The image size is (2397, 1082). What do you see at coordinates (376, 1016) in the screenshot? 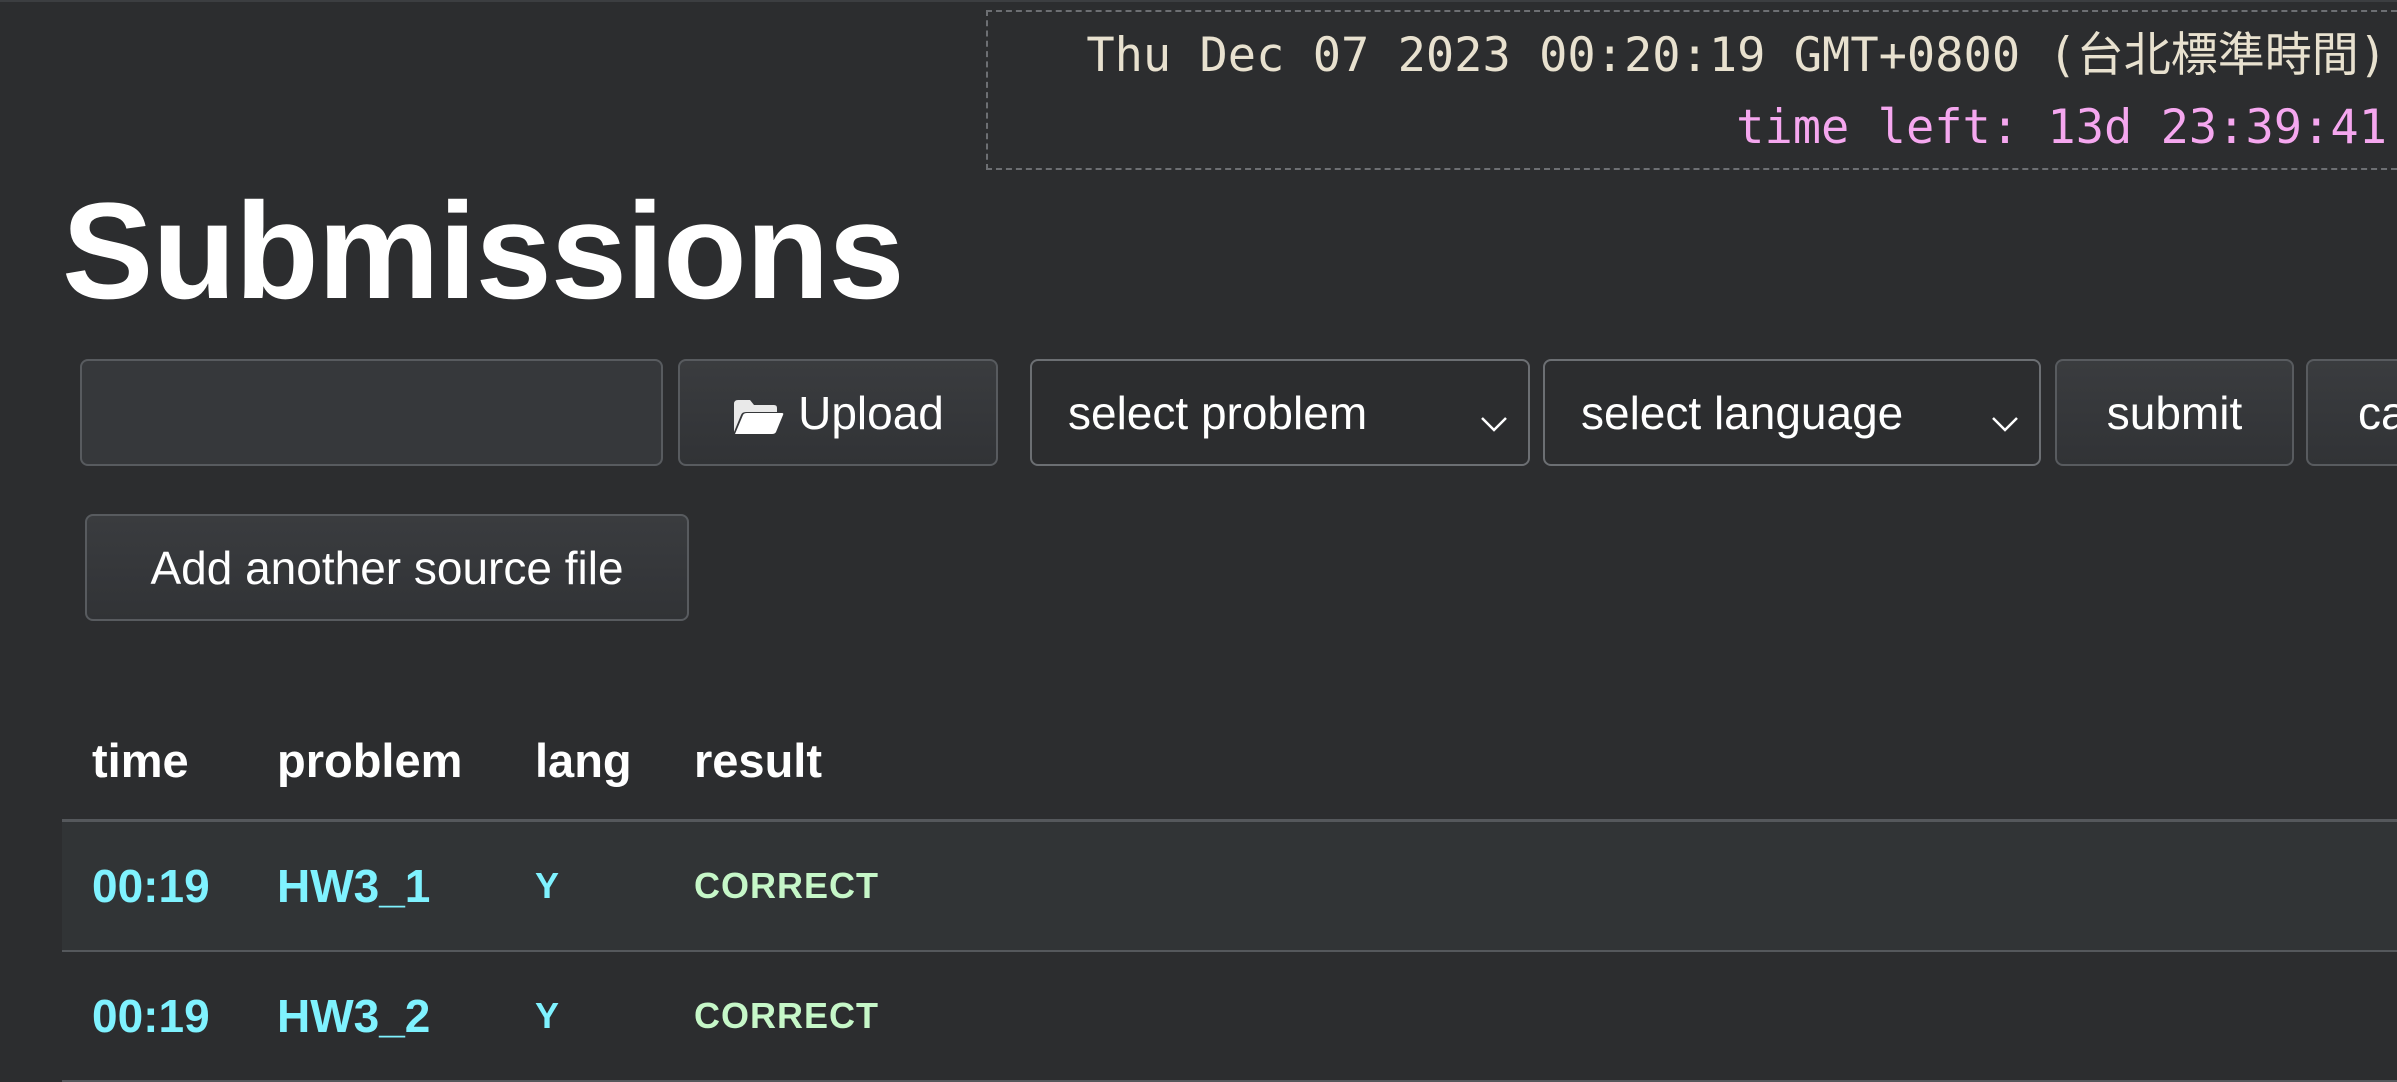
I see `submission-problem: HW3_2` at bounding box center [376, 1016].